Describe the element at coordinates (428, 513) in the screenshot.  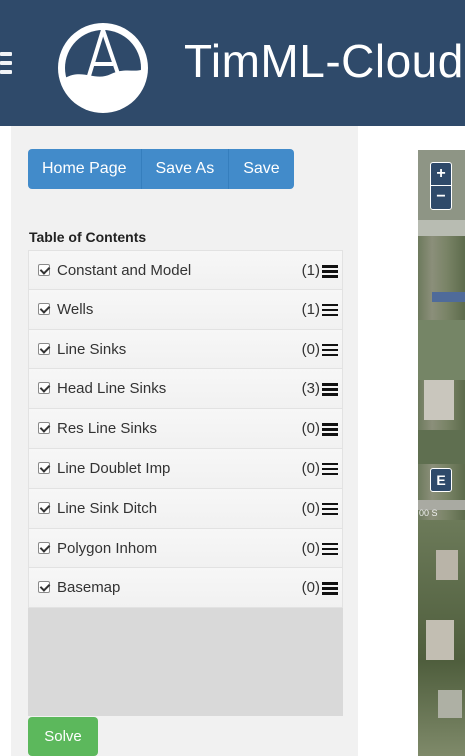
I see `map-street-label: 00 S` at that location.